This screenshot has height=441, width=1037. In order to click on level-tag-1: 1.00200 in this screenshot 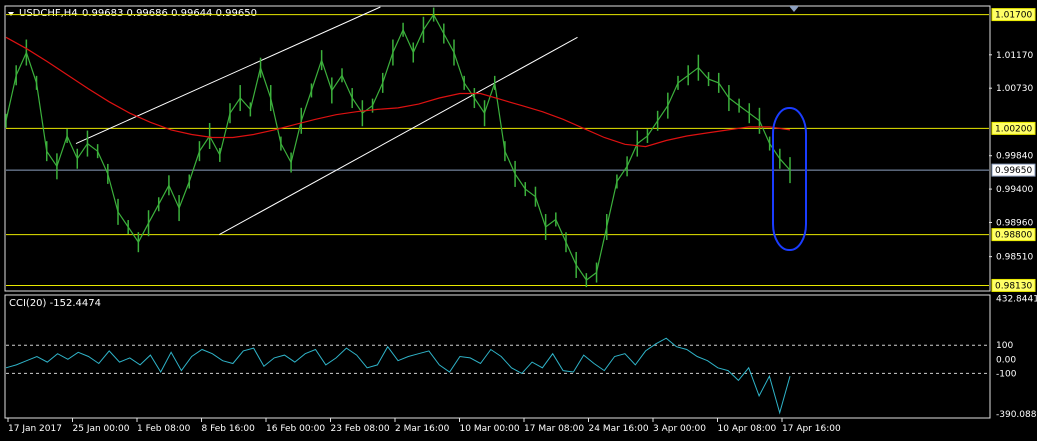, I will do `click(1013, 128)`.